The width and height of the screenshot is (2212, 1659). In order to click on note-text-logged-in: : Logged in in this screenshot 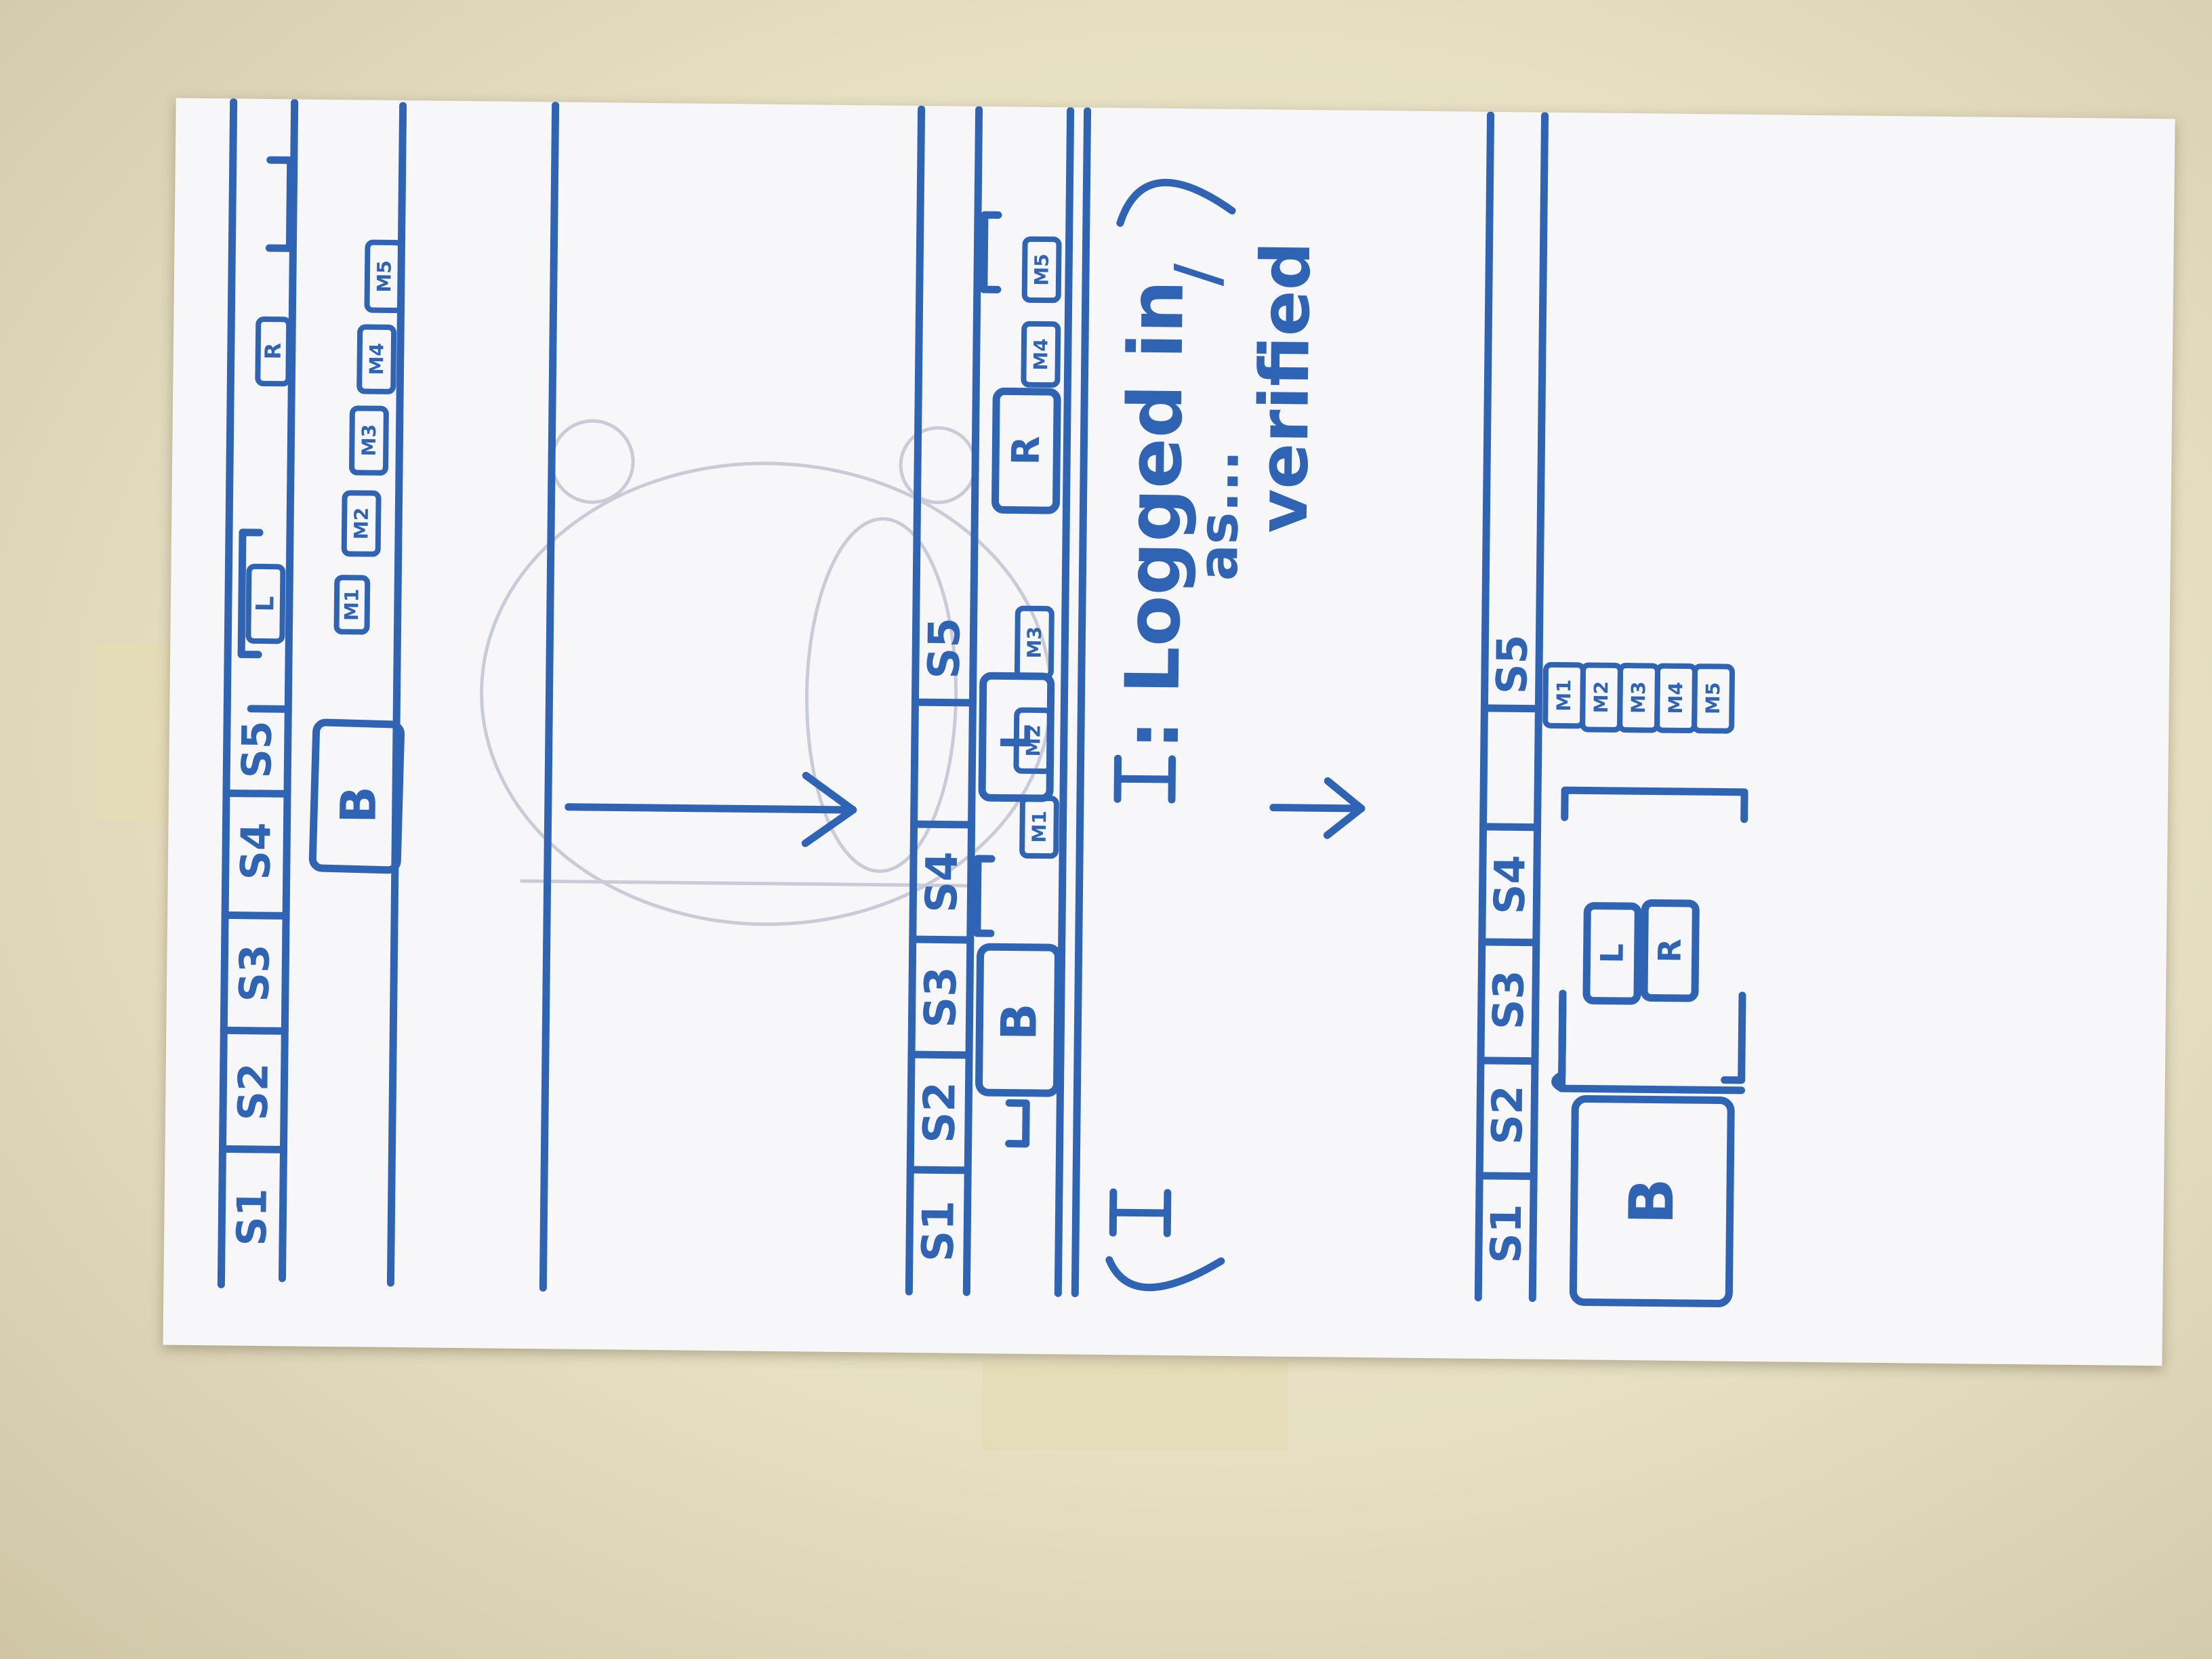, I will do `click(1155, 515)`.